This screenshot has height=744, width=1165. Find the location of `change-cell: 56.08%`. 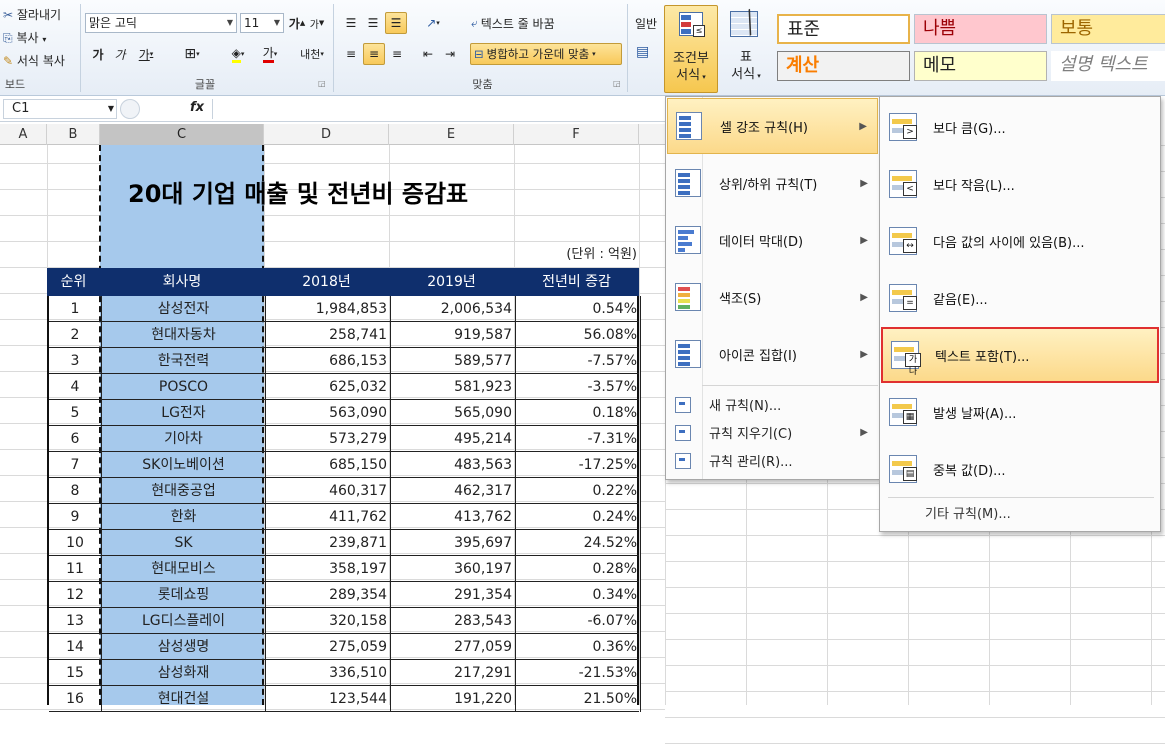

change-cell: 56.08% is located at coordinates (578, 335).